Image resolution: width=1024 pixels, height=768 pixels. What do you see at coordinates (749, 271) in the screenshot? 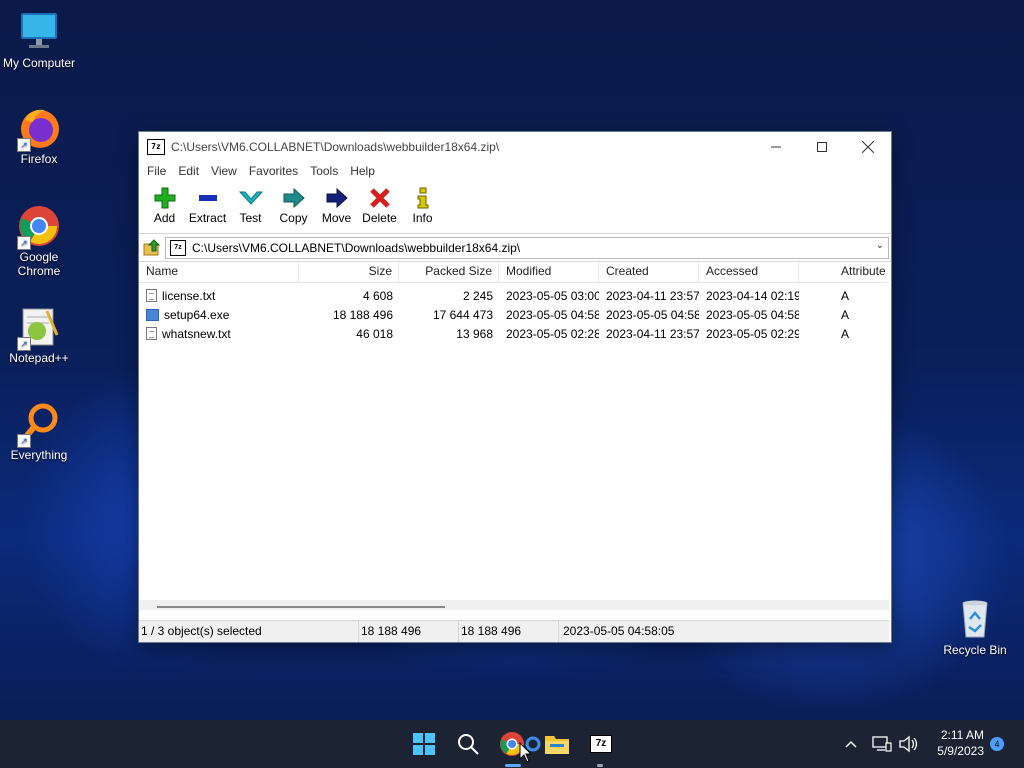
I see `column-accessed: Accessed` at bounding box center [749, 271].